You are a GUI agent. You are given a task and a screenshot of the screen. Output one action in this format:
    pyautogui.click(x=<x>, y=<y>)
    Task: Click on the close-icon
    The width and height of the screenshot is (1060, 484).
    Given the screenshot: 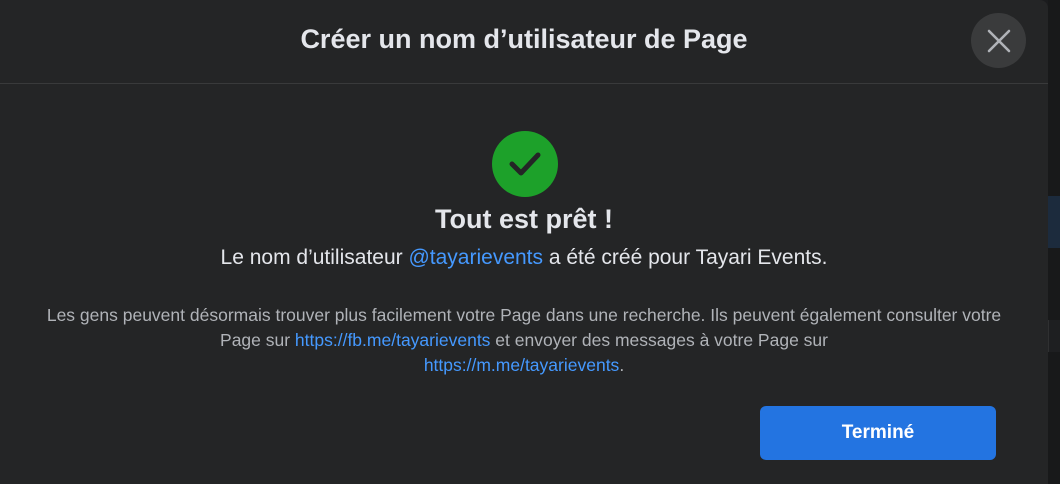 What is the action you would take?
    pyautogui.click(x=998, y=40)
    